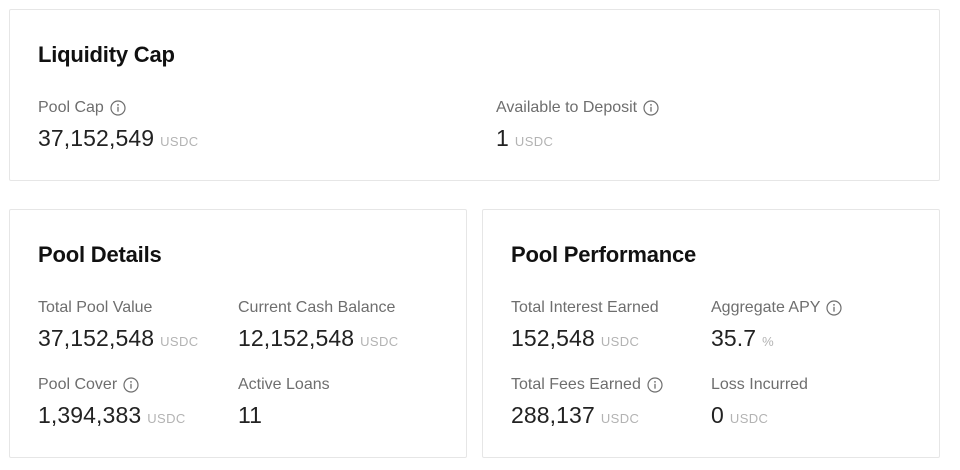 This screenshot has width=960, height=470. I want to click on loss-incurred-unit: USDC, so click(749, 418).